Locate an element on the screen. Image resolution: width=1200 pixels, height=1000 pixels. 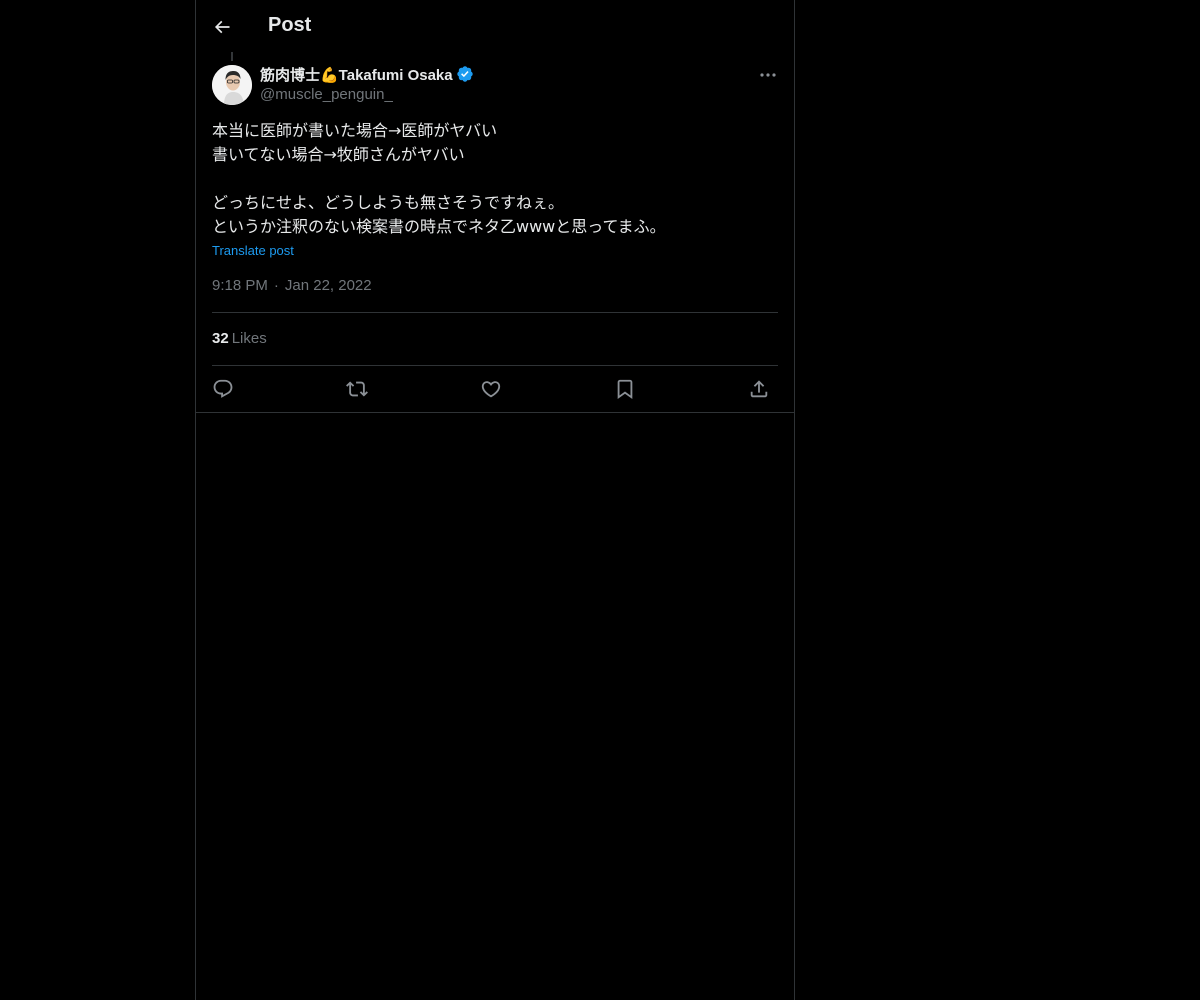
post-timestamp: 9:18 PM · Jan 22, 2022 is located at coordinates (292, 285).